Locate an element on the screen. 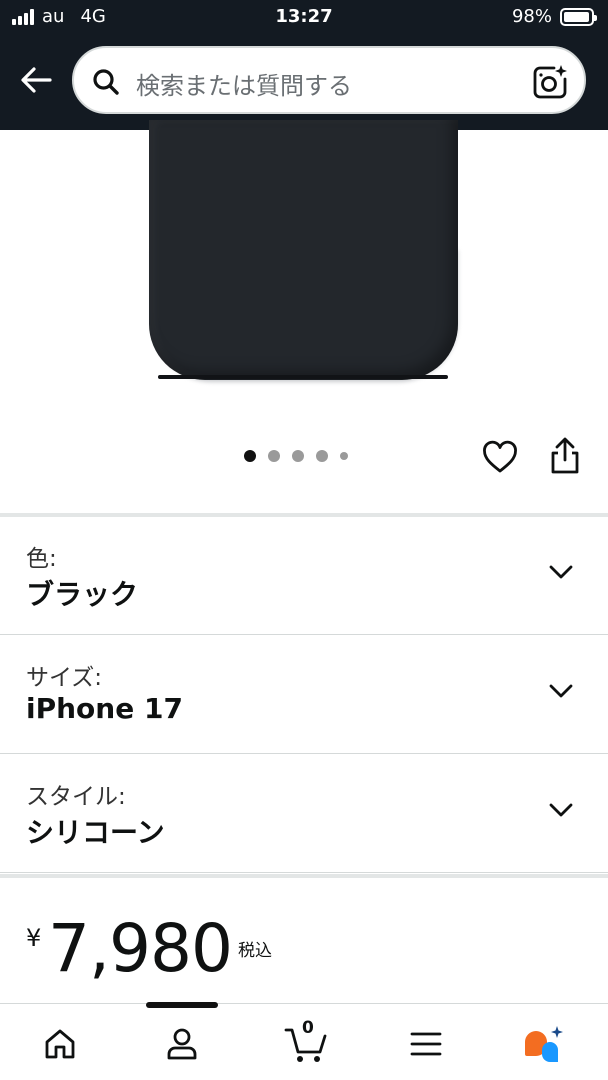 This screenshot has height=1080, width=608. nav-menu is located at coordinates (426, 1044).